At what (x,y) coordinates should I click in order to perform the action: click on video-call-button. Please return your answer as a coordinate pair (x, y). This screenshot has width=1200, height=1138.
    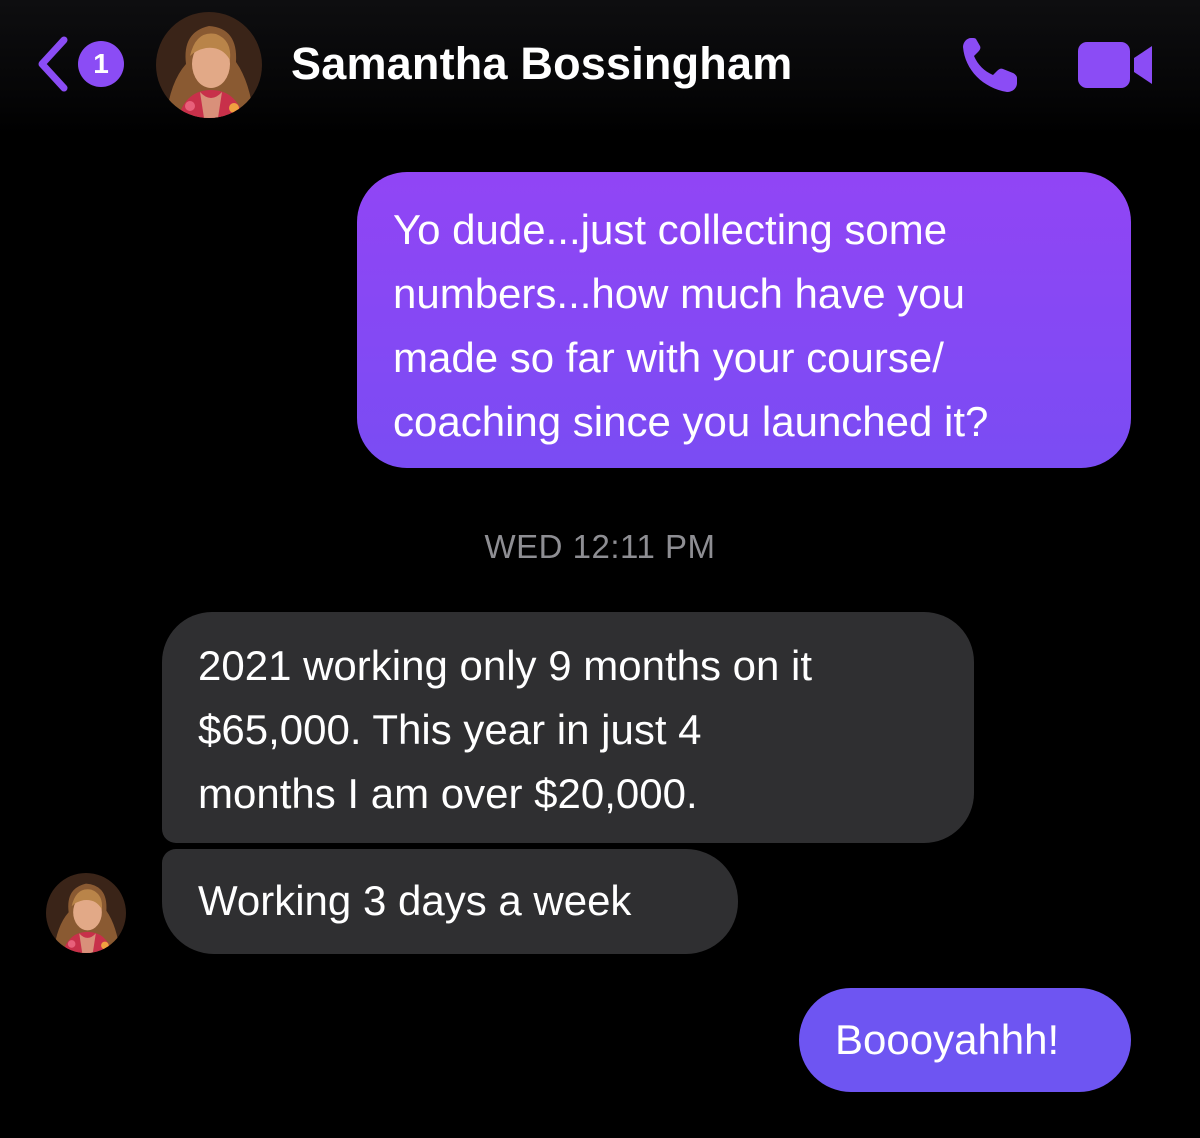
    Looking at the image, I should click on (1116, 65).